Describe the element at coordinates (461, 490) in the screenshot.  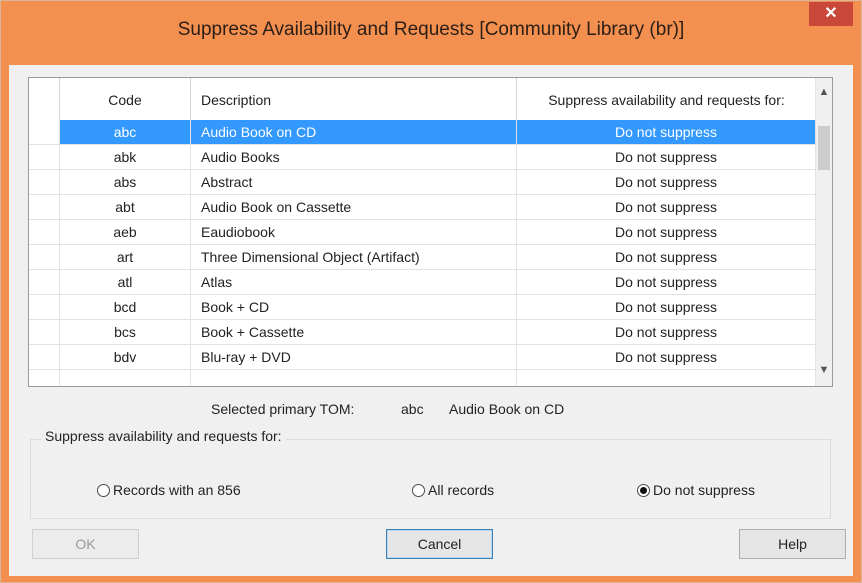
I see `radio-label: All records` at that location.